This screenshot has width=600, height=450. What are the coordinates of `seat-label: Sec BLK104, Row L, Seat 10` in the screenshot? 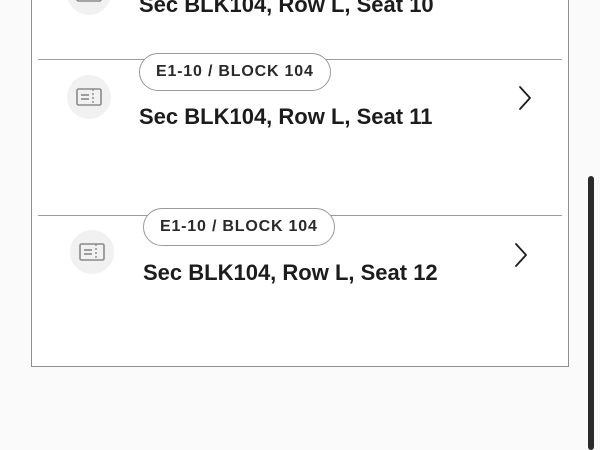 It's located at (286, 8).